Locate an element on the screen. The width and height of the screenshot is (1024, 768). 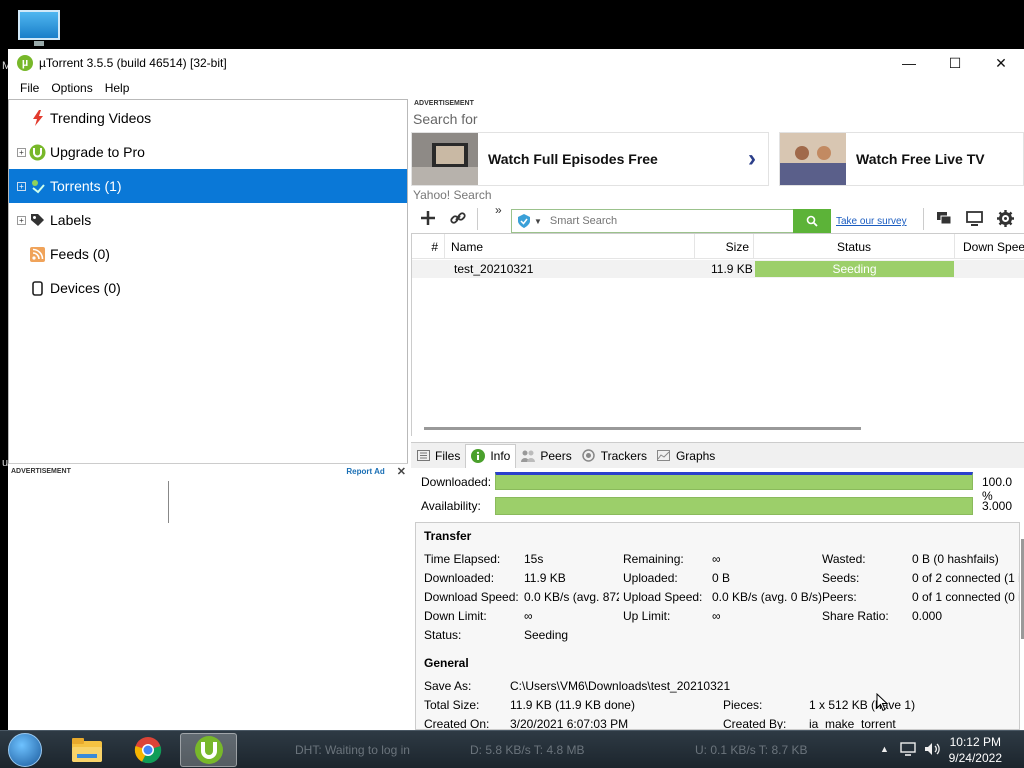
downloaded-label: Downloaded: is located at coordinates (456, 482).